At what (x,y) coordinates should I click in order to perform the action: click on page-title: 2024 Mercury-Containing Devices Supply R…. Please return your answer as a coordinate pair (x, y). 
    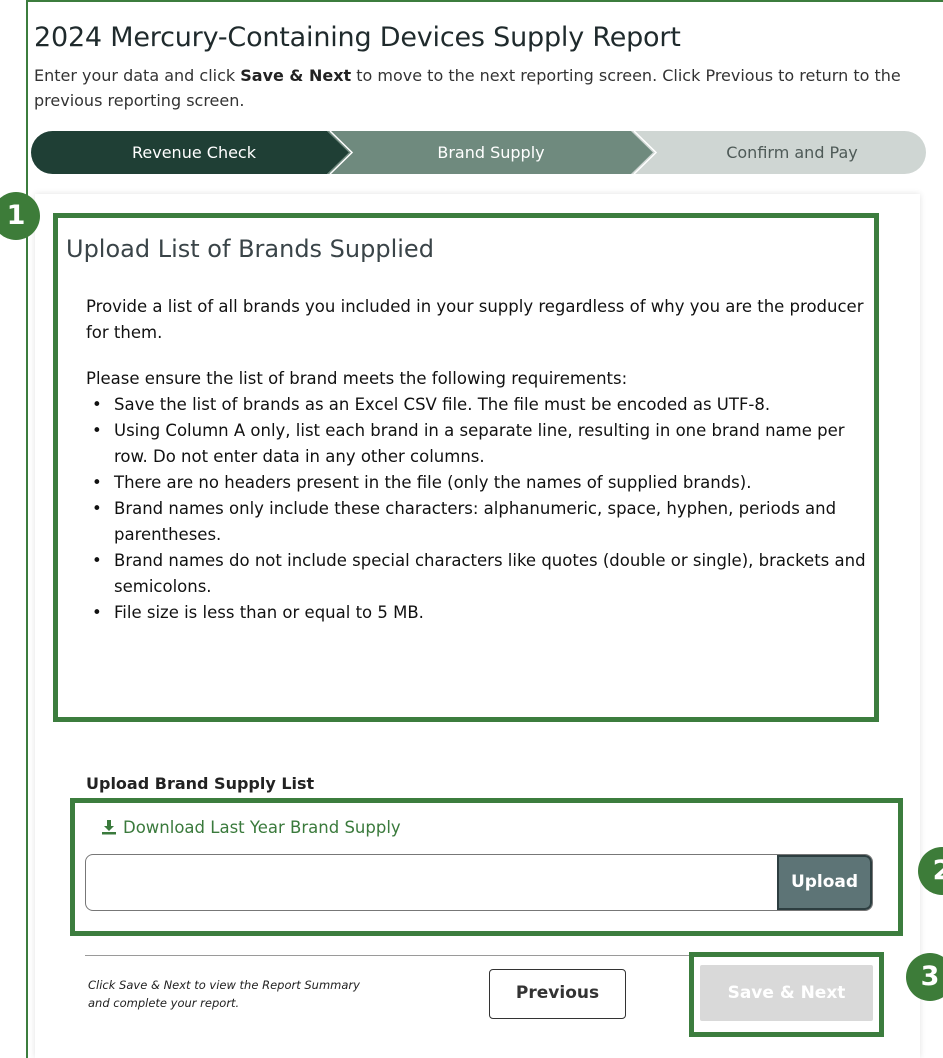
    Looking at the image, I should click on (357, 37).